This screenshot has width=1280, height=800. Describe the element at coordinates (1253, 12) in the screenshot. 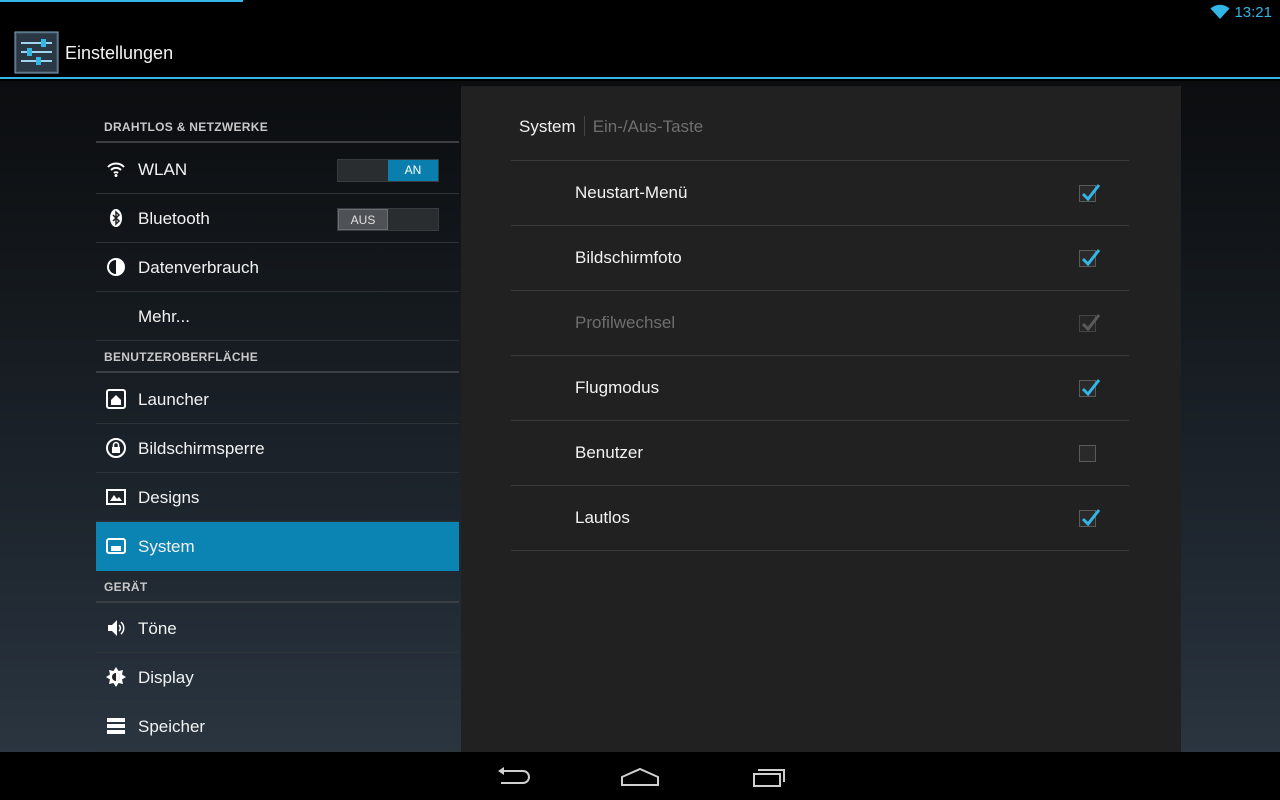

I see `clock: 13:21` at that location.